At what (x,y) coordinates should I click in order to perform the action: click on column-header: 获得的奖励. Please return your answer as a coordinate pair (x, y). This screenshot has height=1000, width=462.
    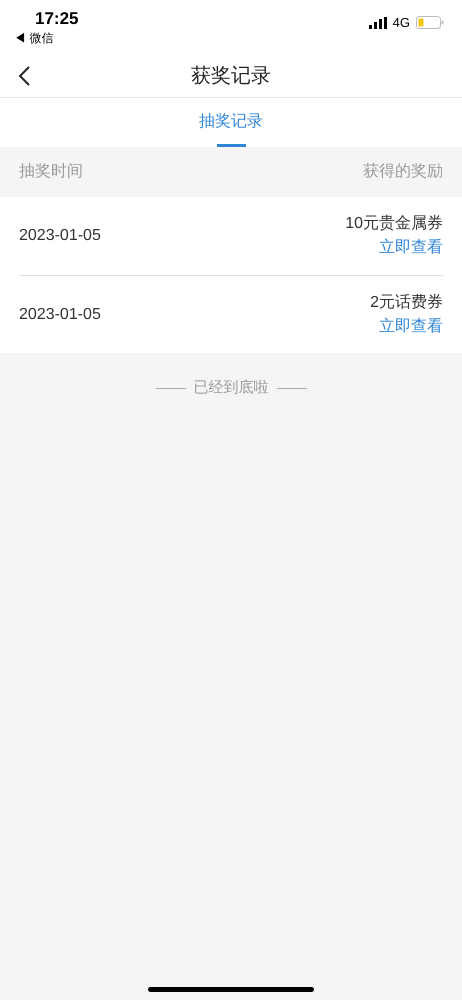
    Looking at the image, I should click on (403, 172).